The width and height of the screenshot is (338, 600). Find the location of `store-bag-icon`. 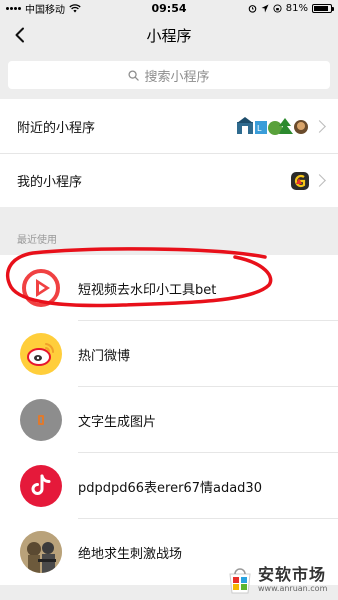

store-bag-icon is located at coordinates (240, 581).